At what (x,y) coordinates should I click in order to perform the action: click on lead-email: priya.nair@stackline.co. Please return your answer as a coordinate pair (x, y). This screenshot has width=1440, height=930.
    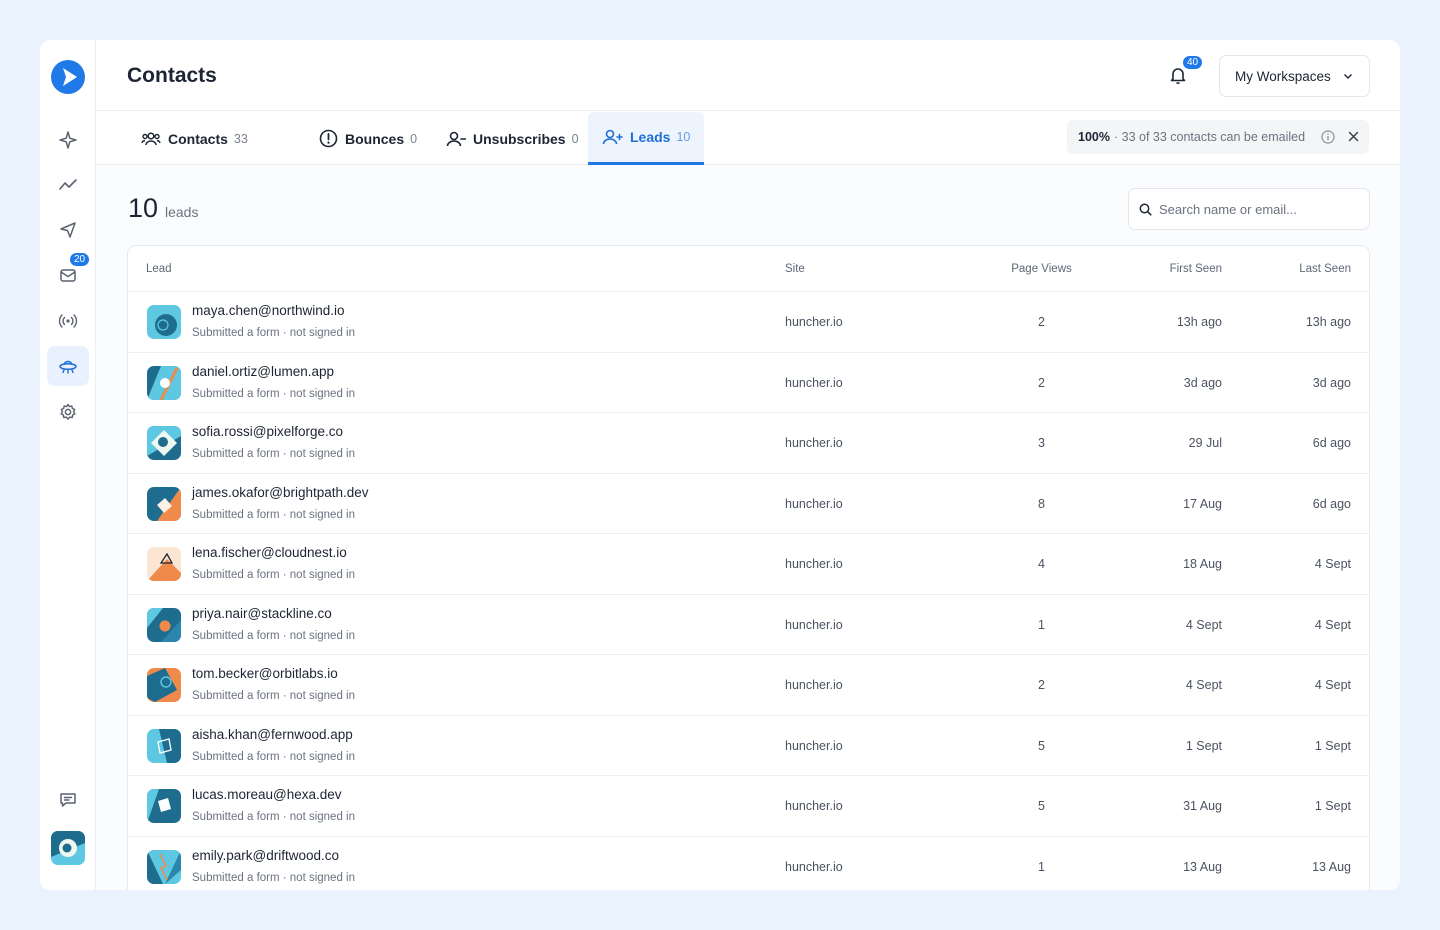
    Looking at the image, I should click on (262, 613).